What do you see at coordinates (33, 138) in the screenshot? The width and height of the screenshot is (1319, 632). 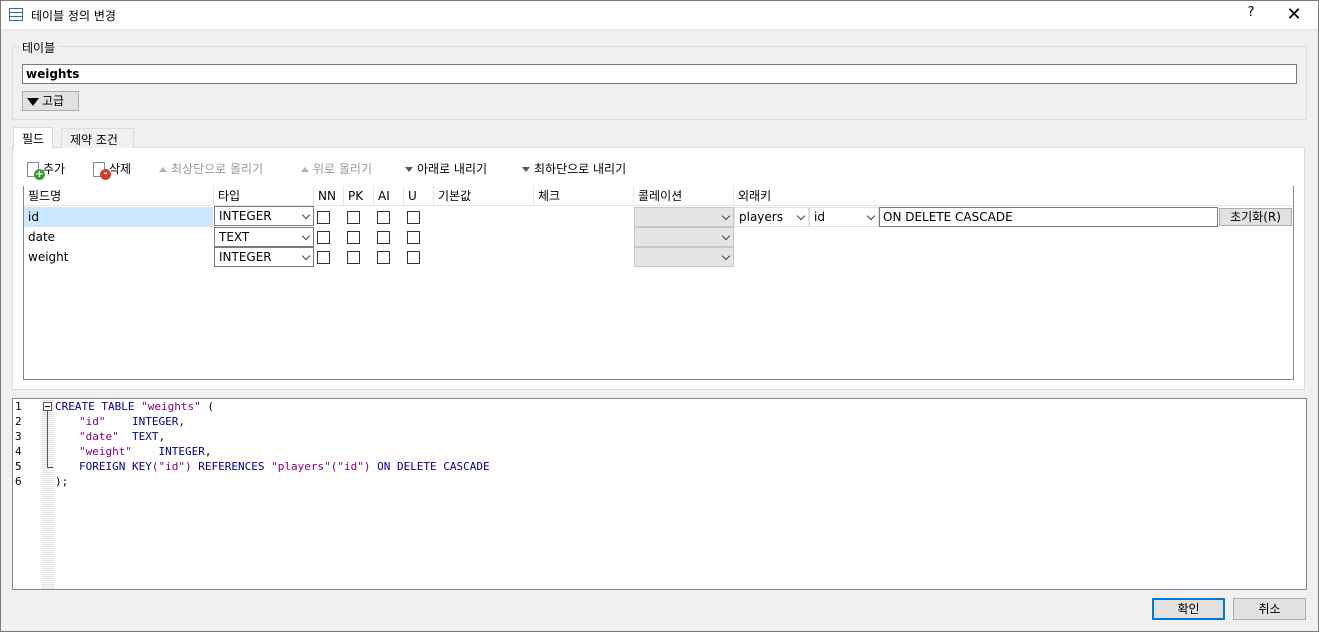 I see `tab-fields: 필드` at bounding box center [33, 138].